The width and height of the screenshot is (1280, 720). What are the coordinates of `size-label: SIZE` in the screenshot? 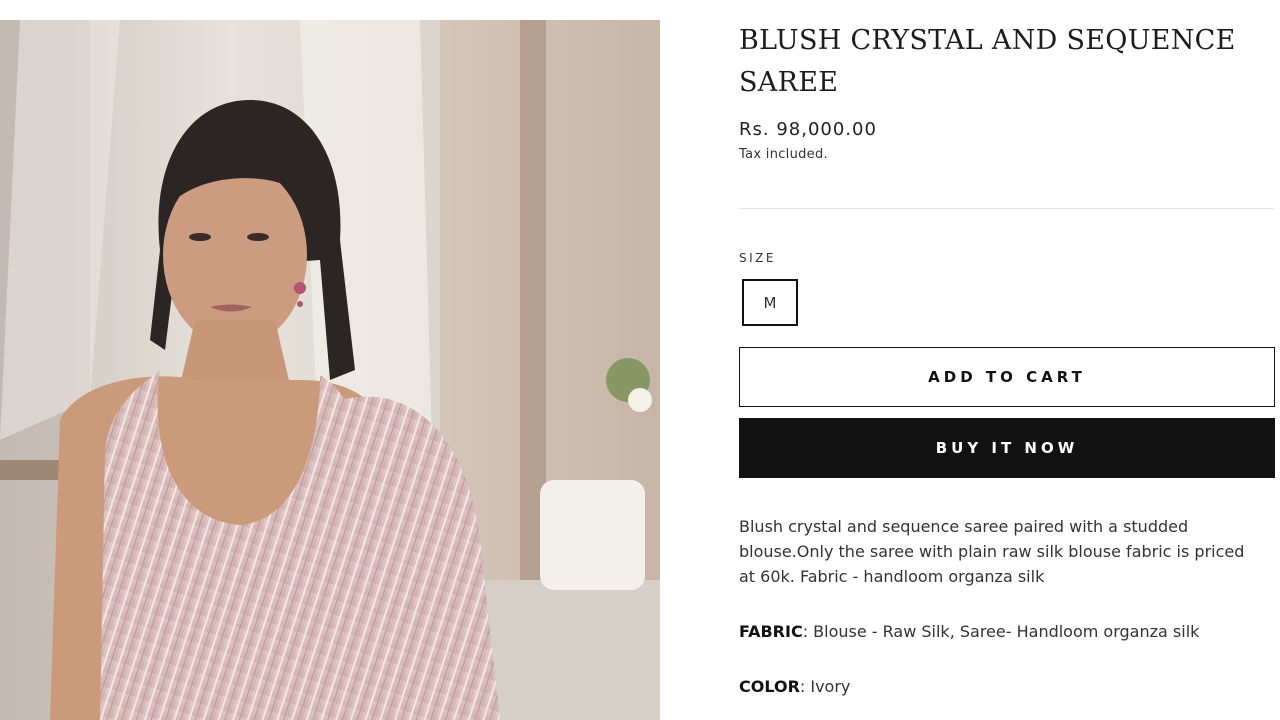 It's located at (757, 258).